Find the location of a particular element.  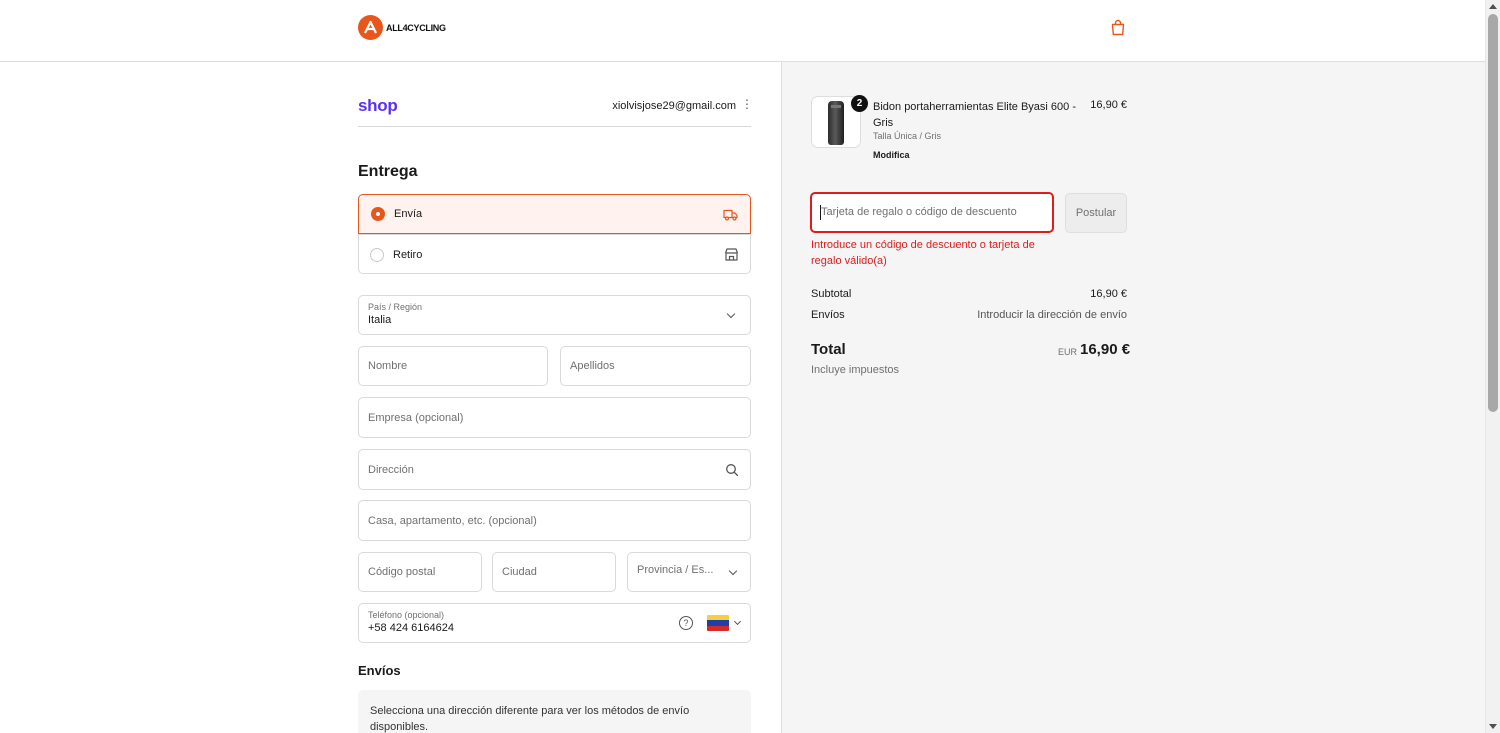

country-value: Italia is located at coordinates (380, 320).